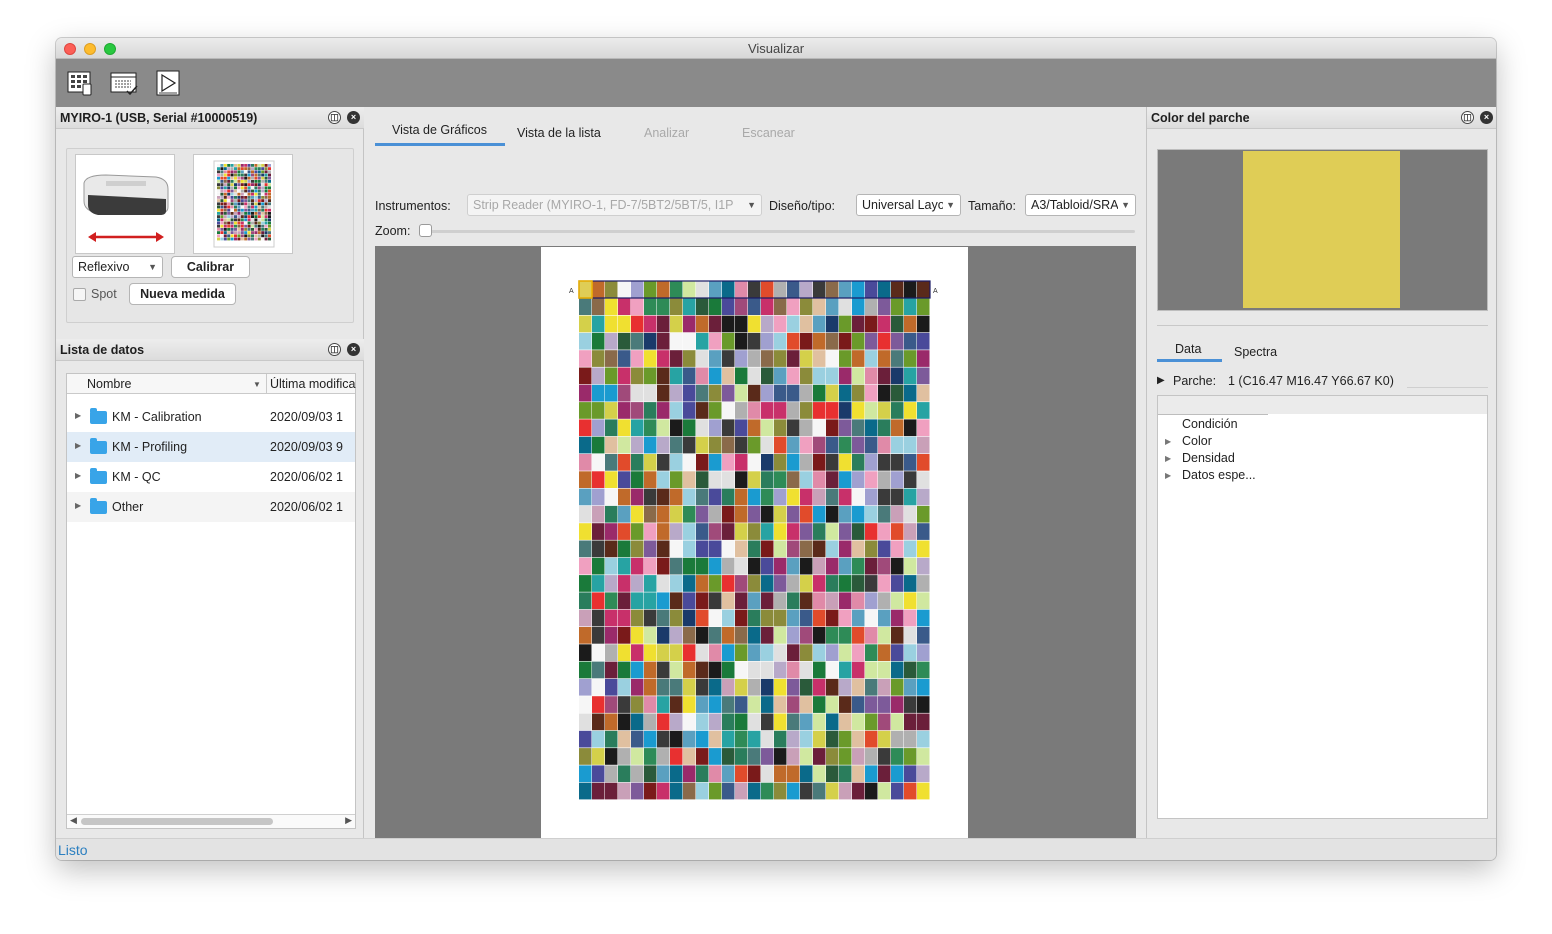 The image size is (1552, 934). I want to click on tab-data: Data, so click(1188, 349).